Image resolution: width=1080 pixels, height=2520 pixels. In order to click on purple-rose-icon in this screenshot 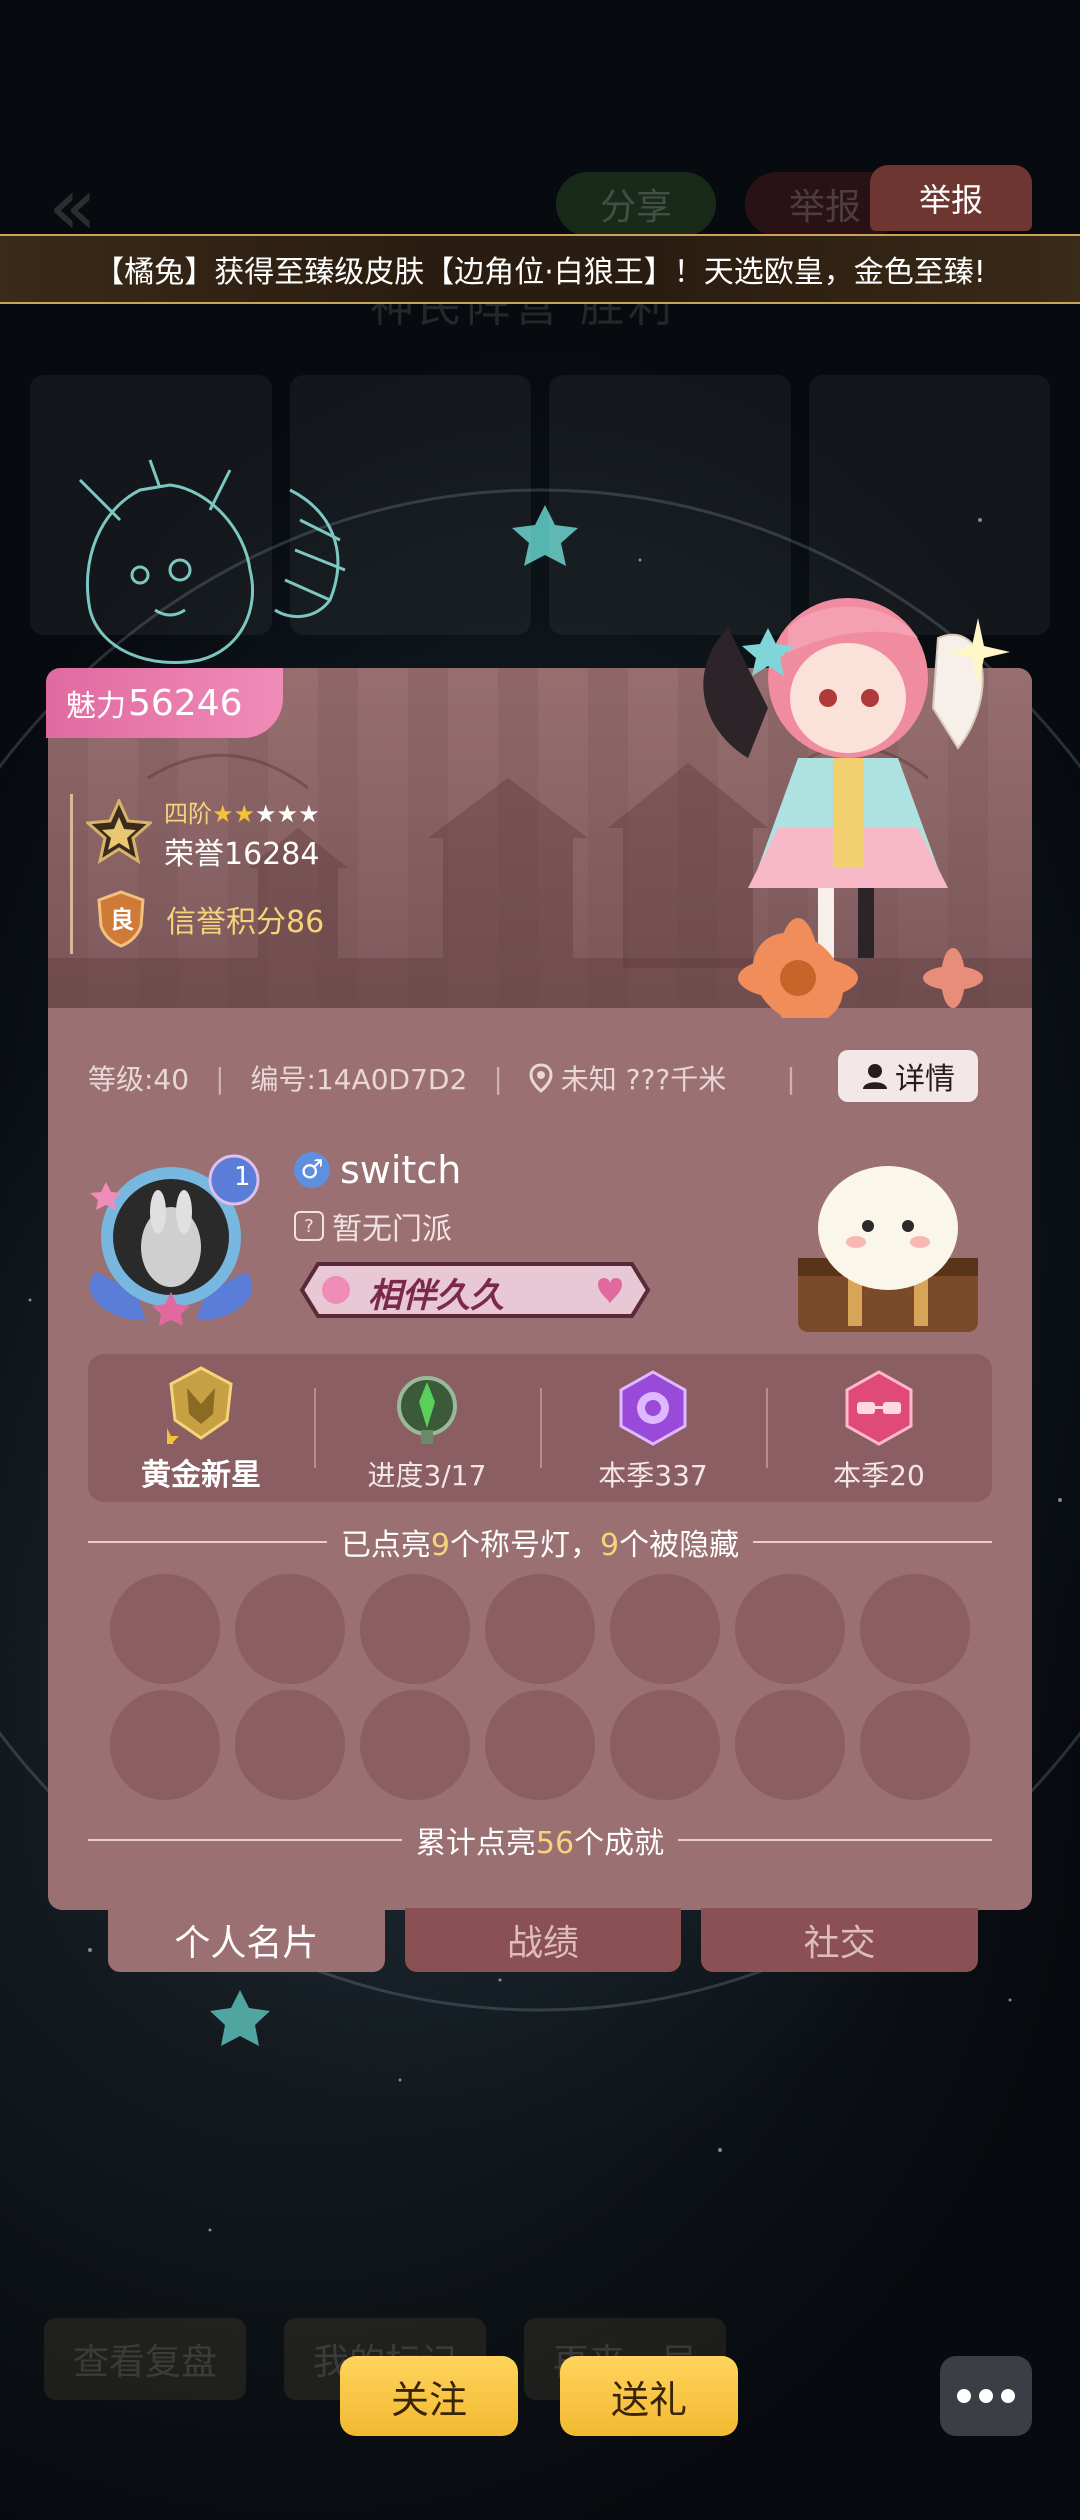, I will do `click(653, 1408)`.